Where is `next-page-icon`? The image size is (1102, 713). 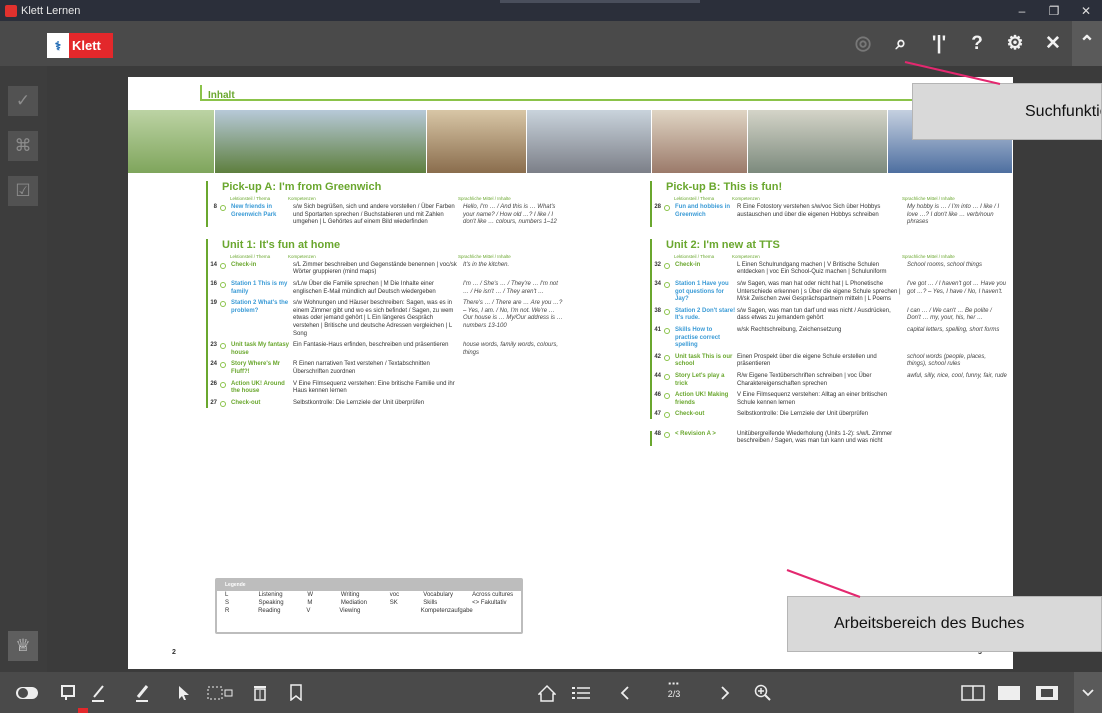 next-page-icon is located at coordinates (725, 692).